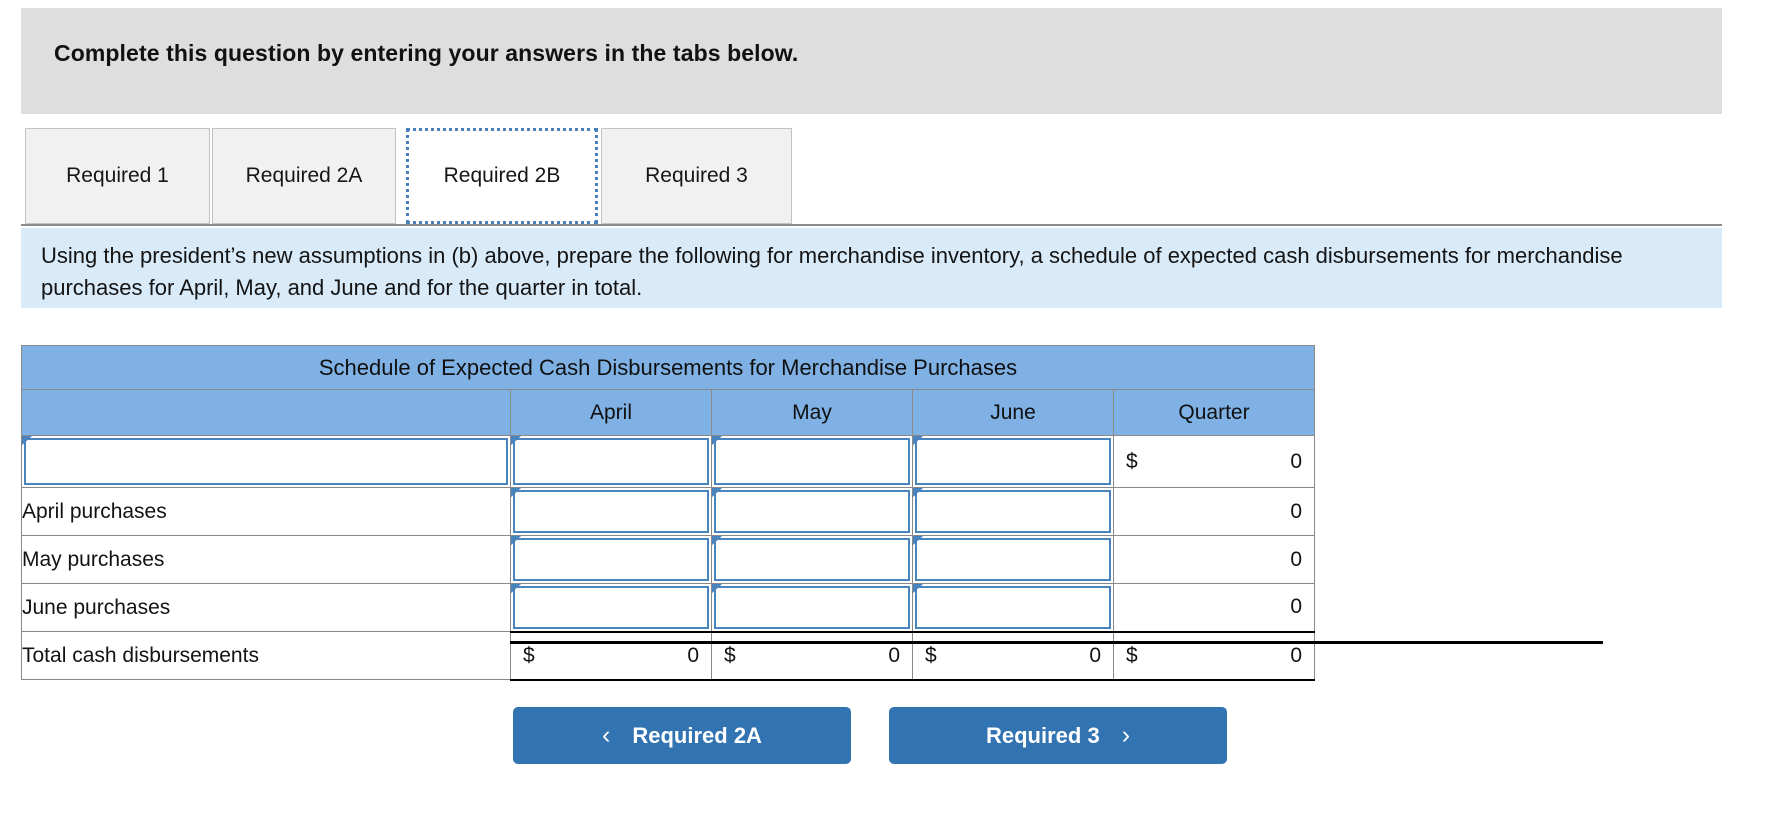 This screenshot has width=1777, height=823. I want to click on table-row: June purchases 0, so click(668, 607).